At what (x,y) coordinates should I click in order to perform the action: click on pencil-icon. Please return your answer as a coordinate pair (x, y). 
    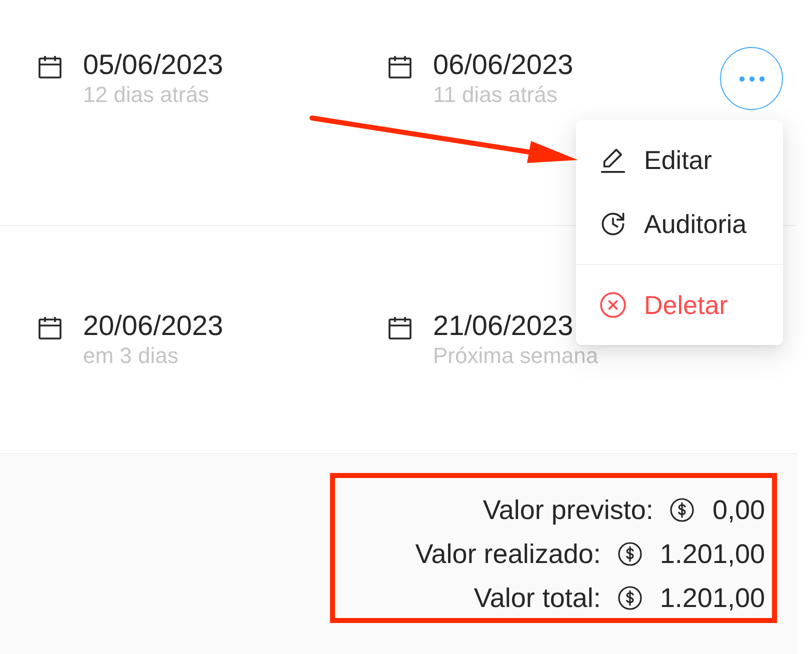
    Looking at the image, I should click on (613, 160).